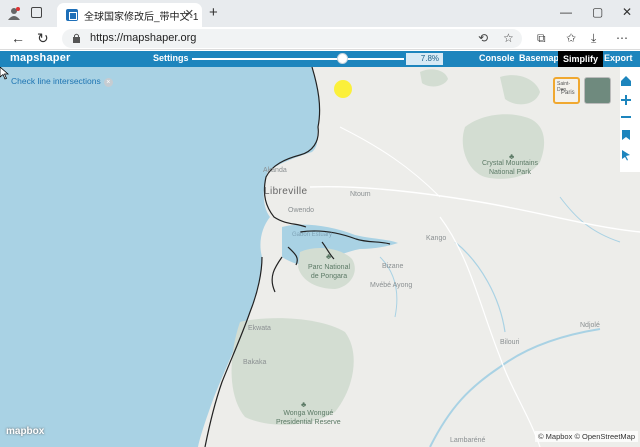  I want to click on settings-button: Settings, so click(171, 58).